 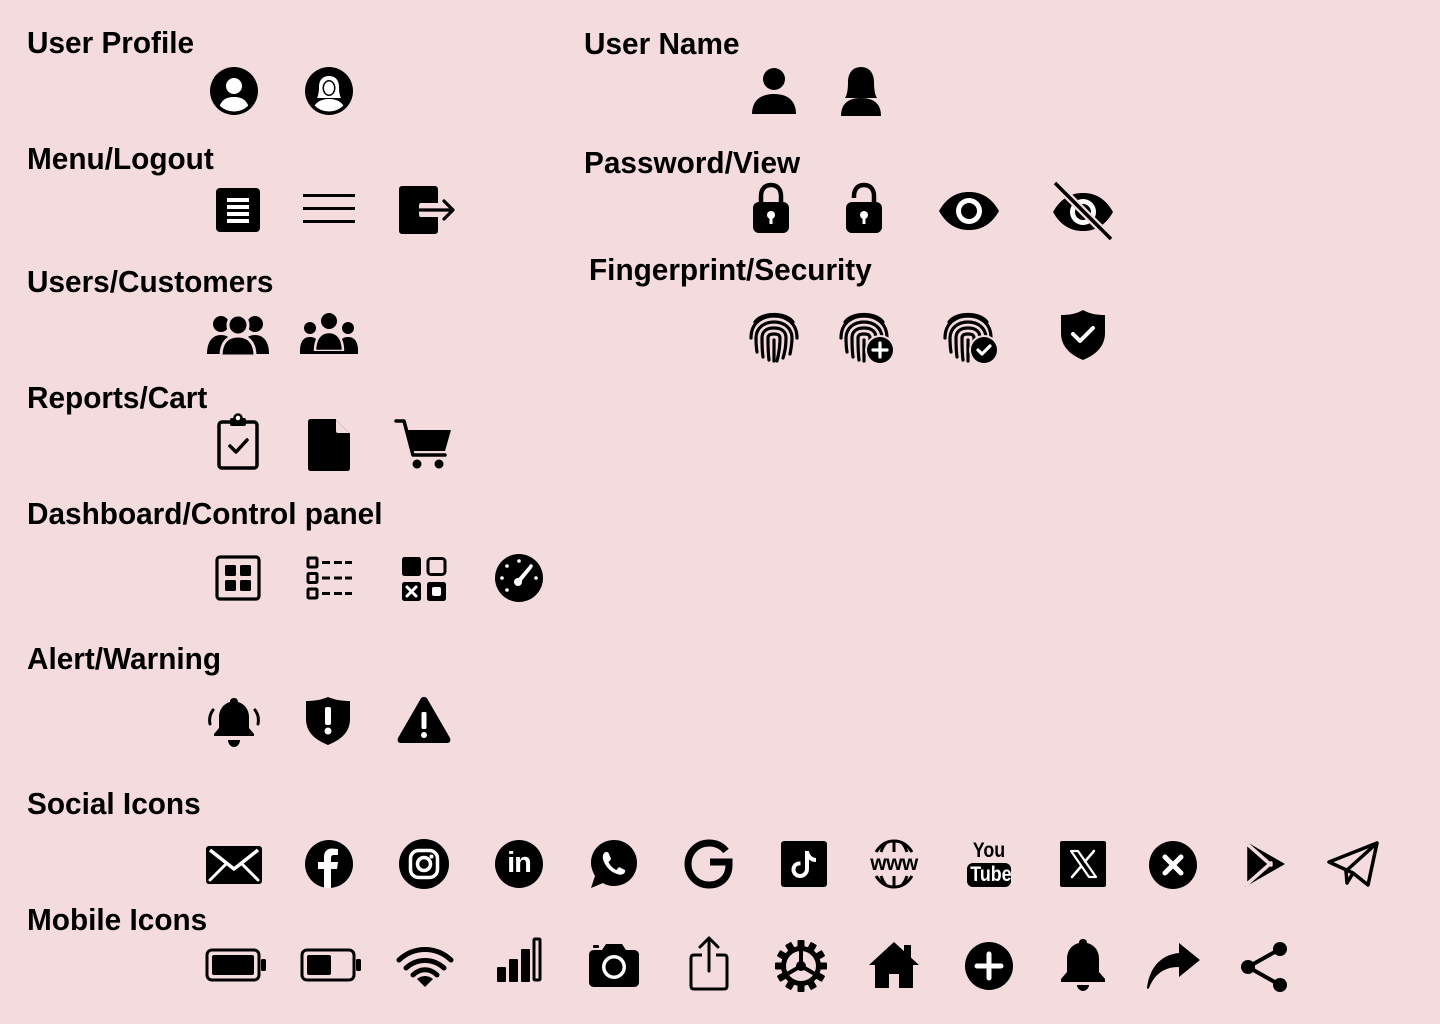 I want to click on lock-open-icon, so click(x=864, y=208).